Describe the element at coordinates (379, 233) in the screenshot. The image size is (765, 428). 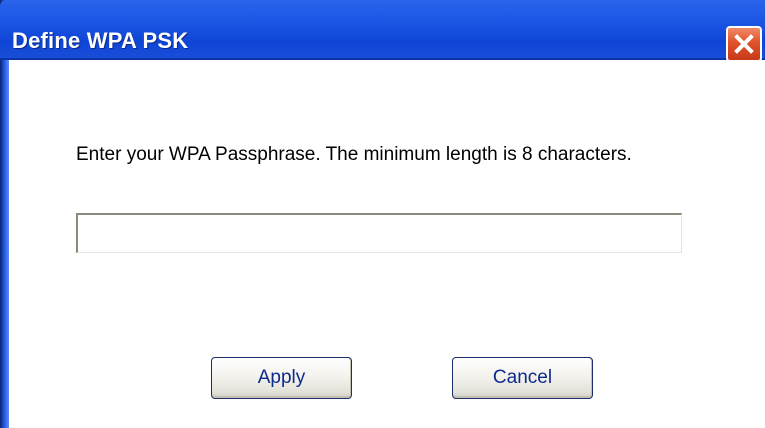
I see `passphrase-input` at that location.